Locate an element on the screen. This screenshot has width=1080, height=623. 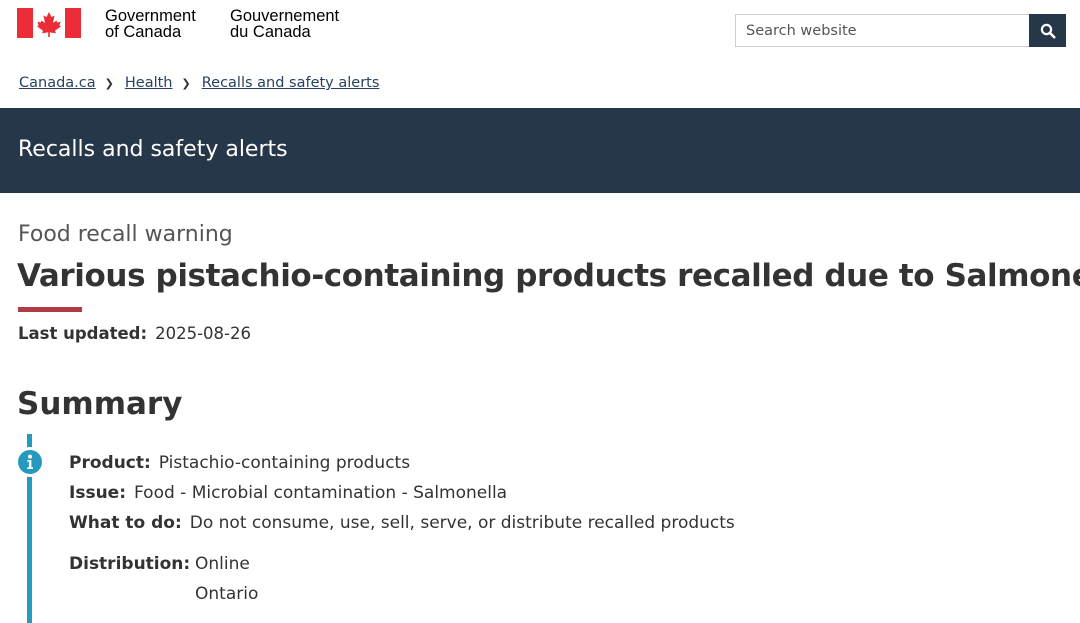
breadcrumb-link-recalls: Recalls and safety alerts is located at coordinates (291, 83).